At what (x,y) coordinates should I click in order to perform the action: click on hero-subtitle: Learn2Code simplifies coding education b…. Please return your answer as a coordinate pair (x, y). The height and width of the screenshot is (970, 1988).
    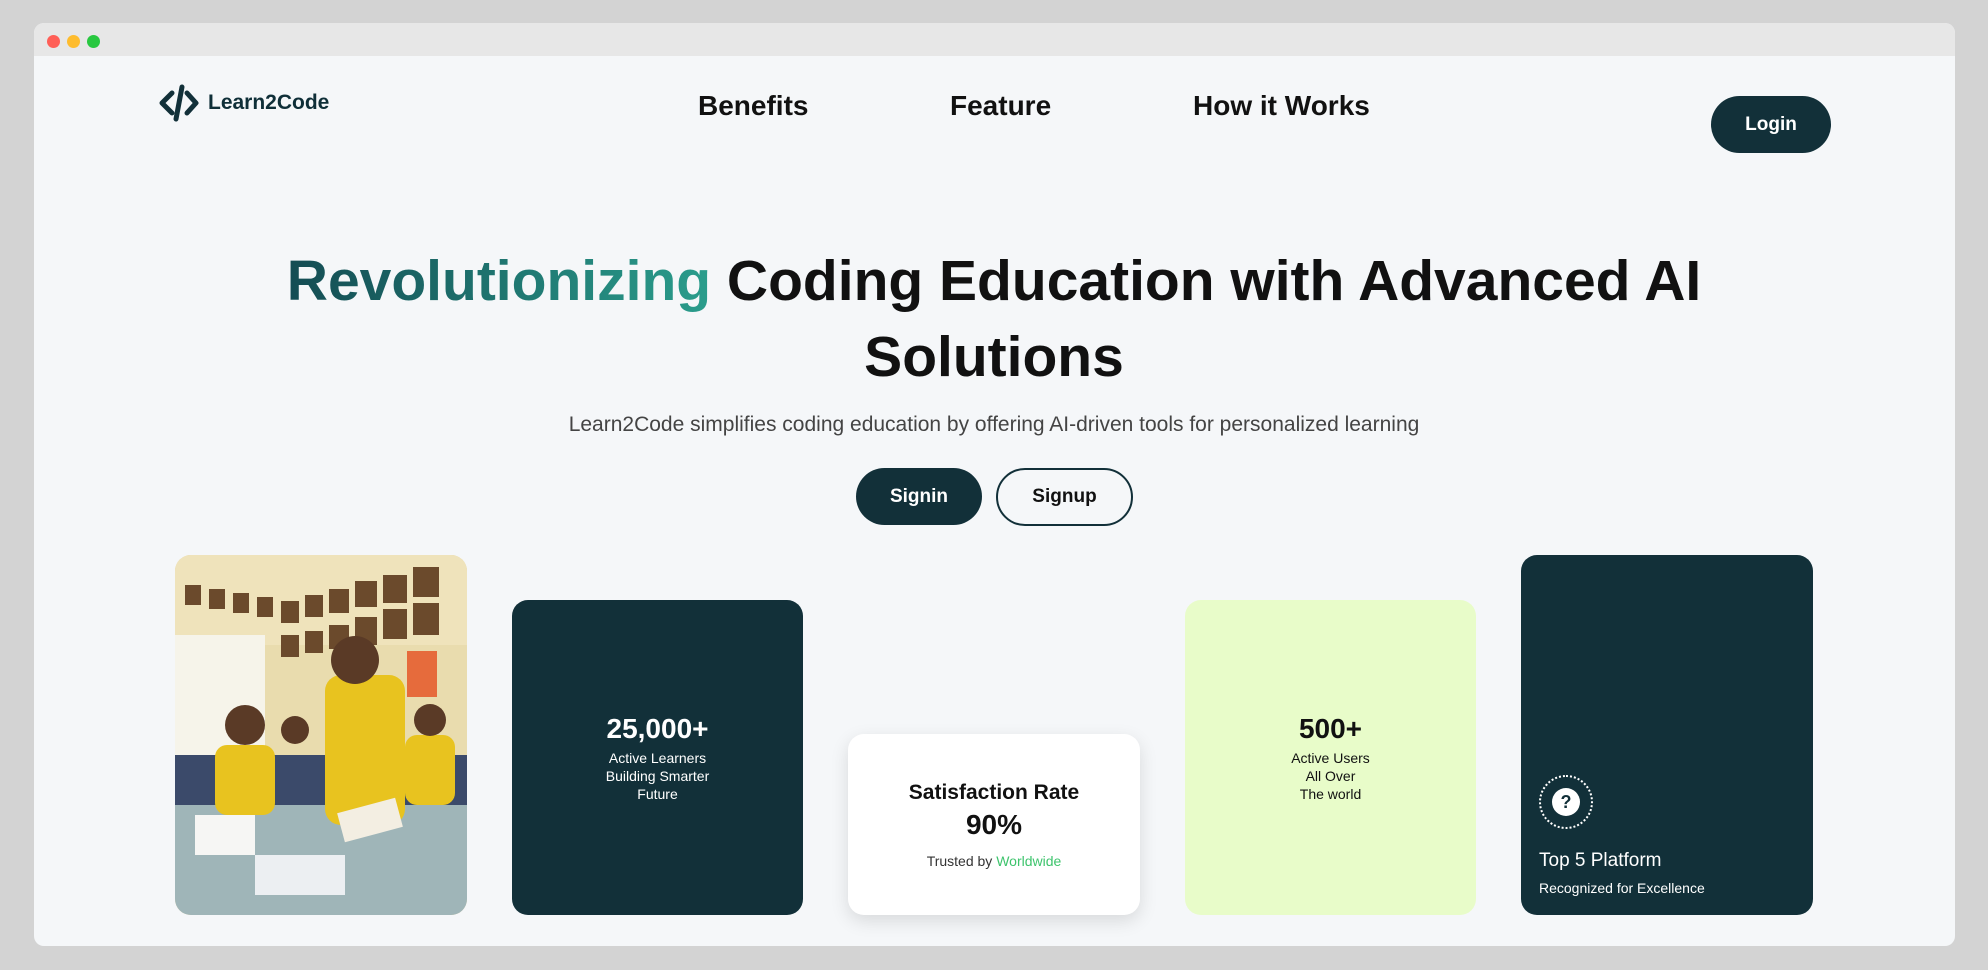
    Looking at the image, I should click on (994, 424).